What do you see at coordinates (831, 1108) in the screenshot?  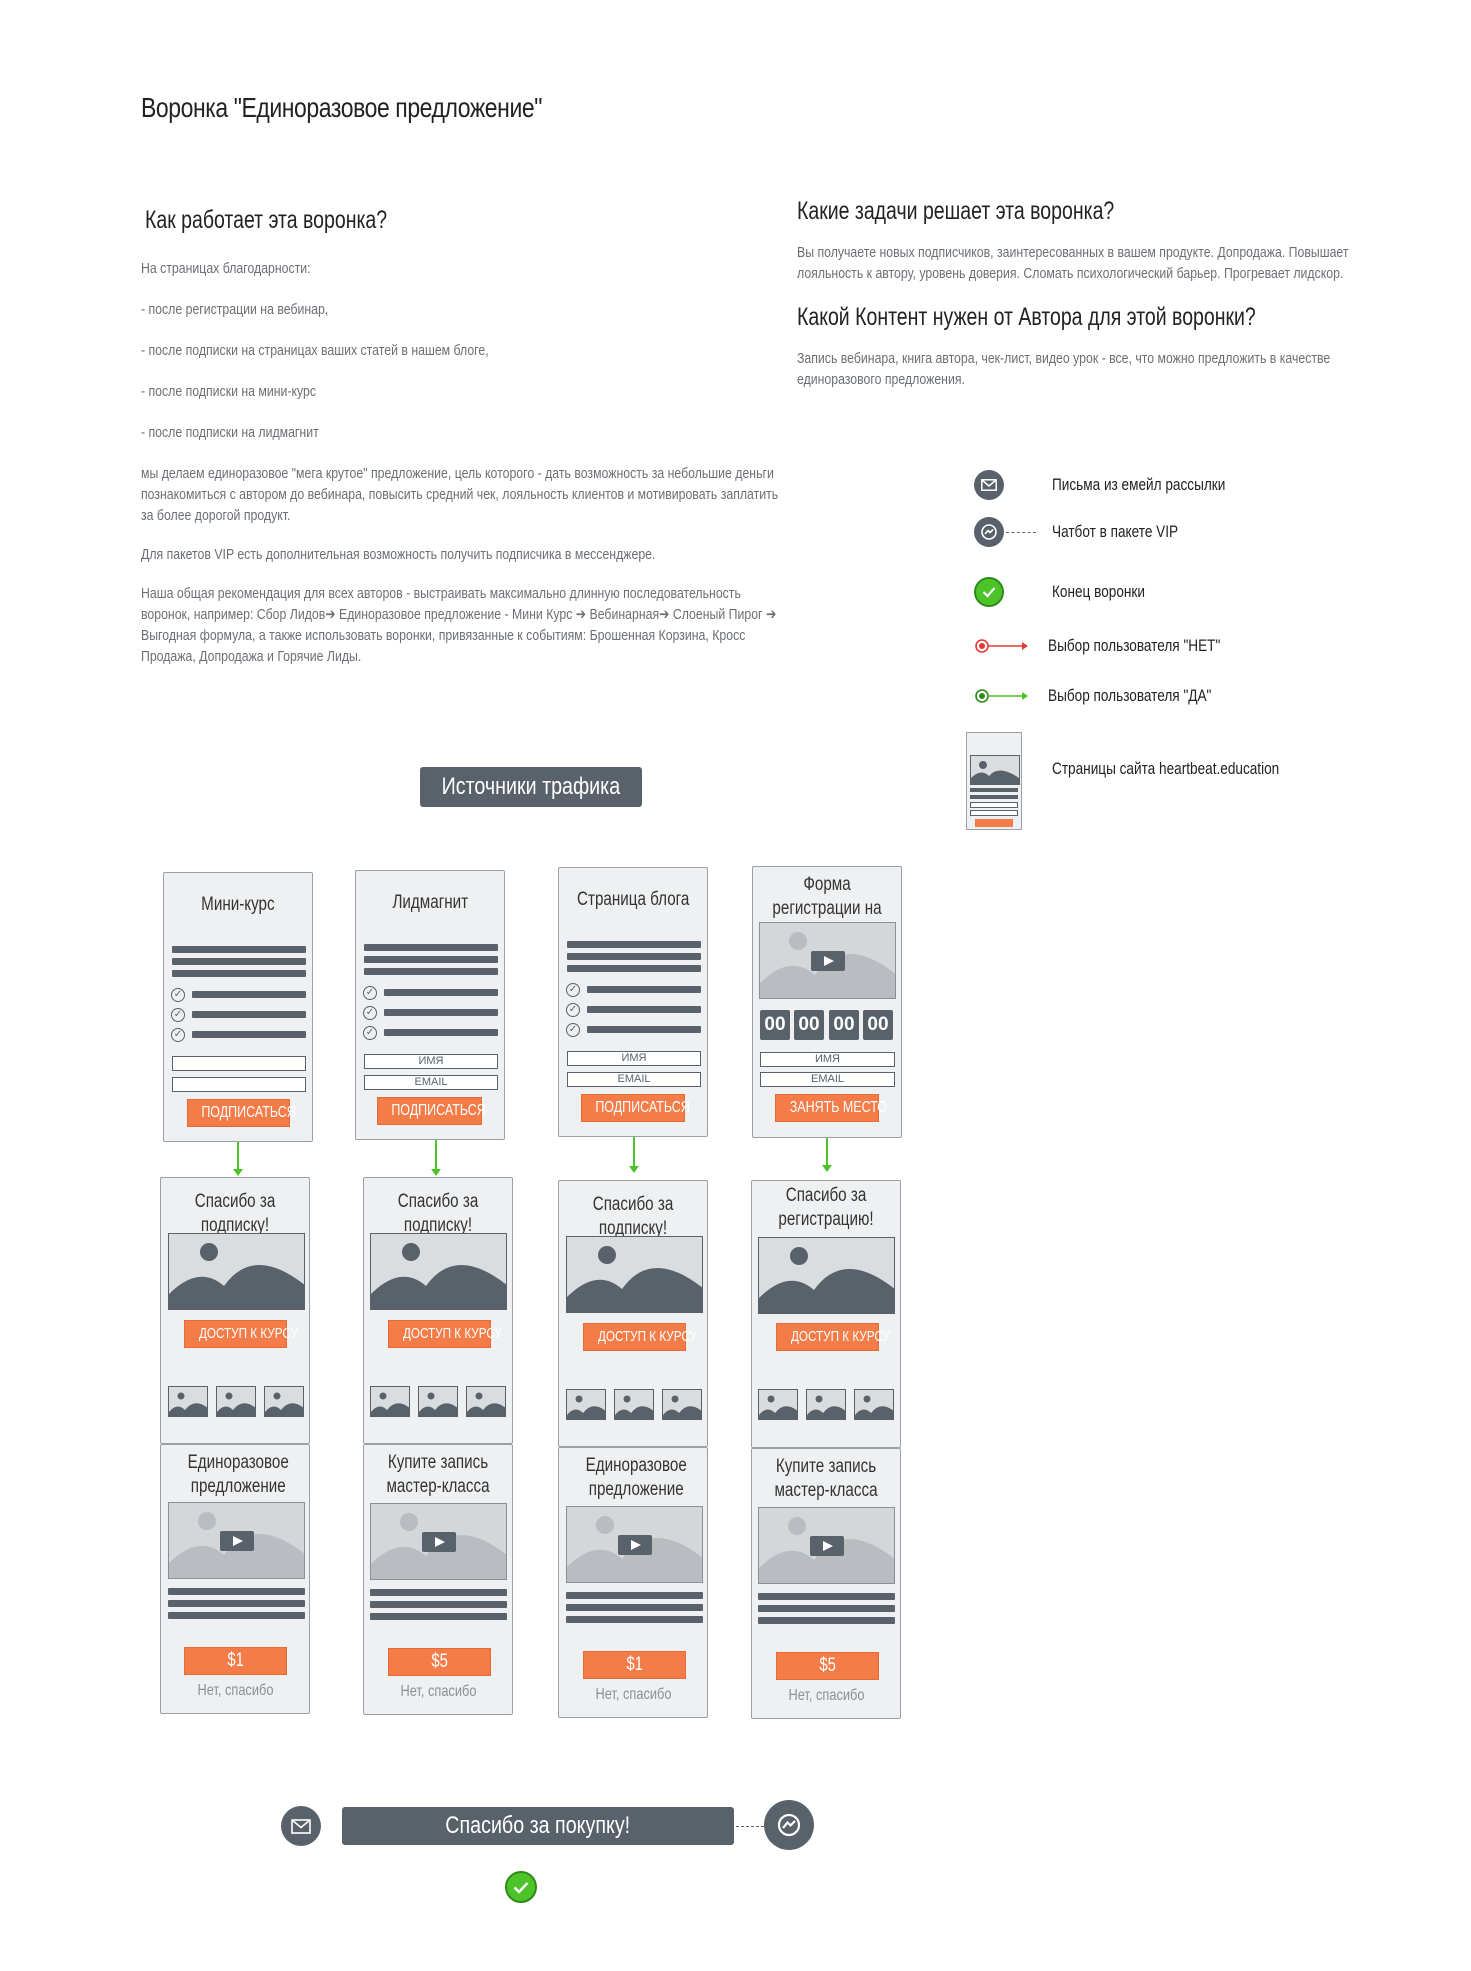 I see `reserve-seat-button: ЗАНЯТЬ МЕСТО` at bounding box center [831, 1108].